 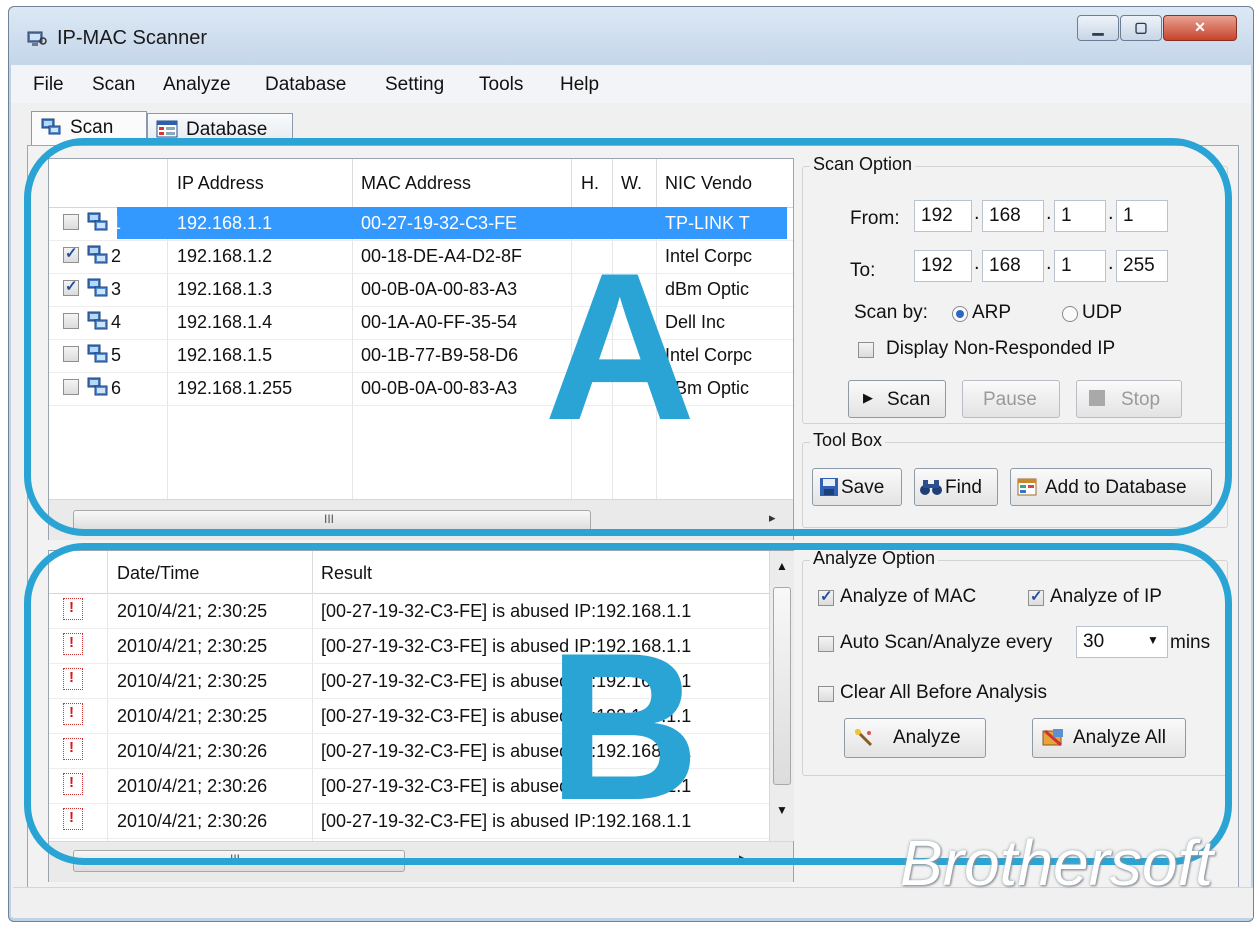 What do you see at coordinates (37, 38) in the screenshot?
I see `app-icon` at bounding box center [37, 38].